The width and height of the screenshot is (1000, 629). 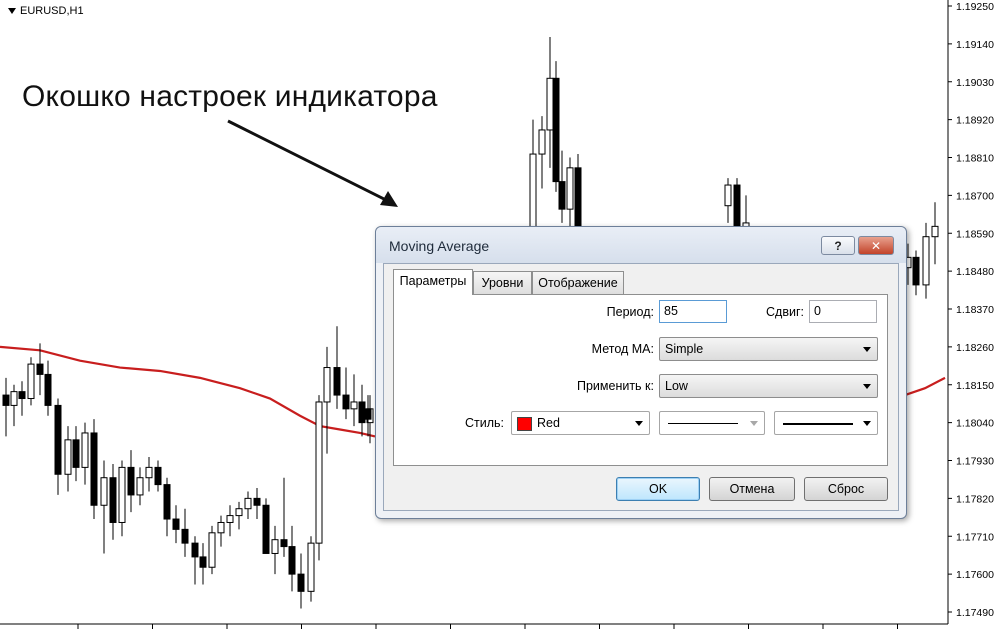 What do you see at coordinates (876, 245) in the screenshot?
I see `close-button: ✕` at bounding box center [876, 245].